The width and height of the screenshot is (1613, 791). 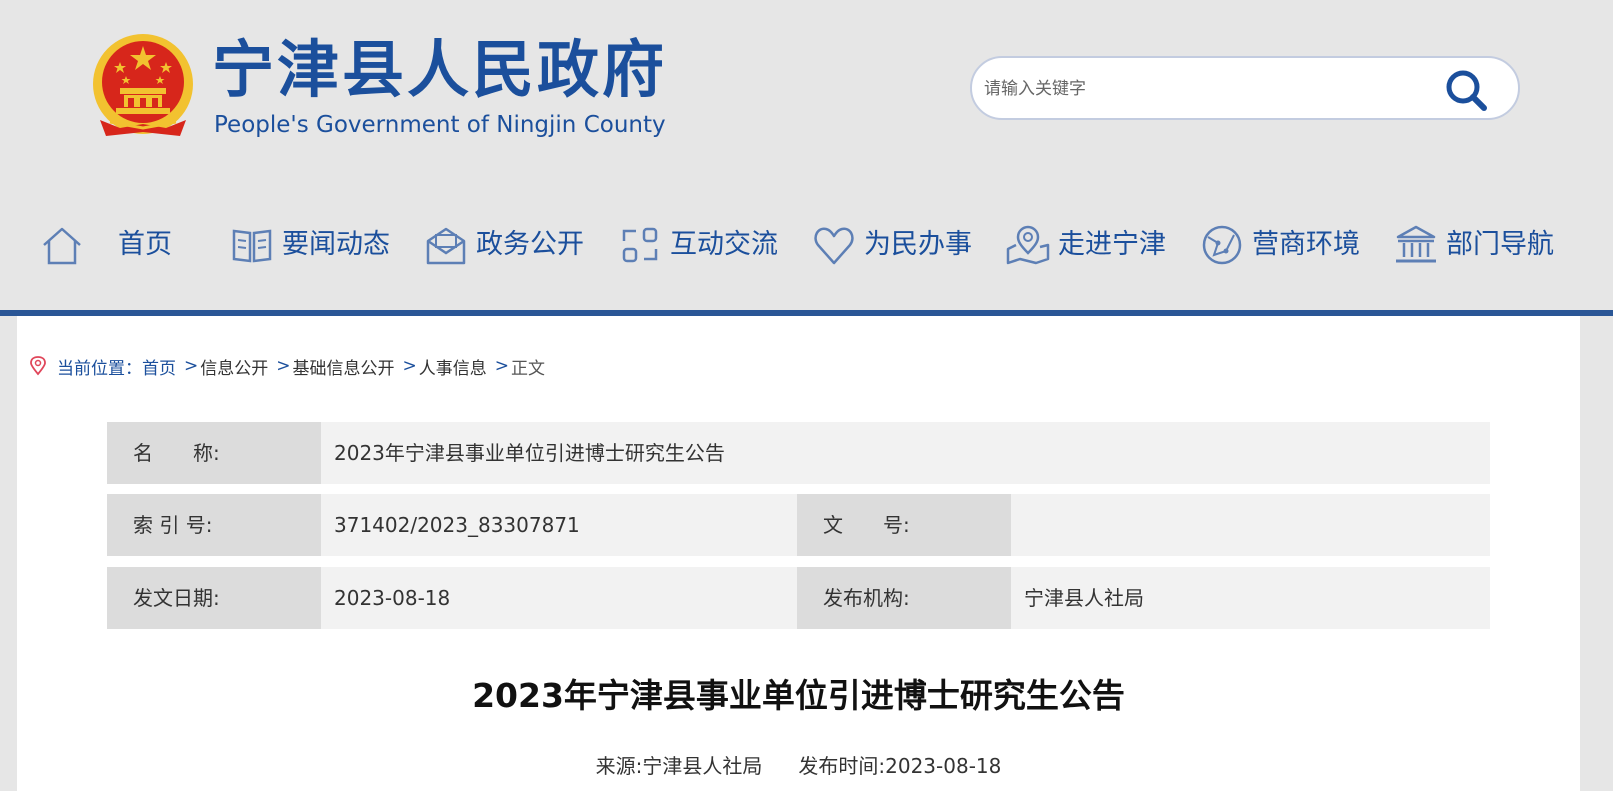 I want to click on nav-item-label: 要闻动态, so click(x=336, y=244).